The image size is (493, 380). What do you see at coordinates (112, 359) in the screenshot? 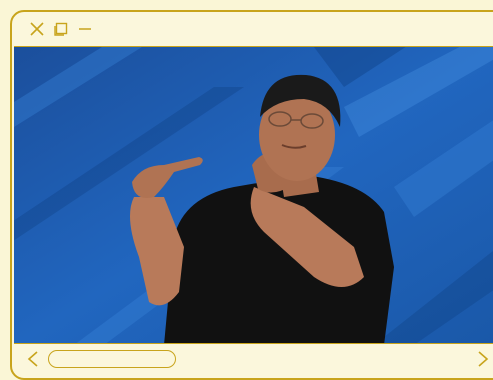
I see `scrollbar-thumb` at bounding box center [112, 359].